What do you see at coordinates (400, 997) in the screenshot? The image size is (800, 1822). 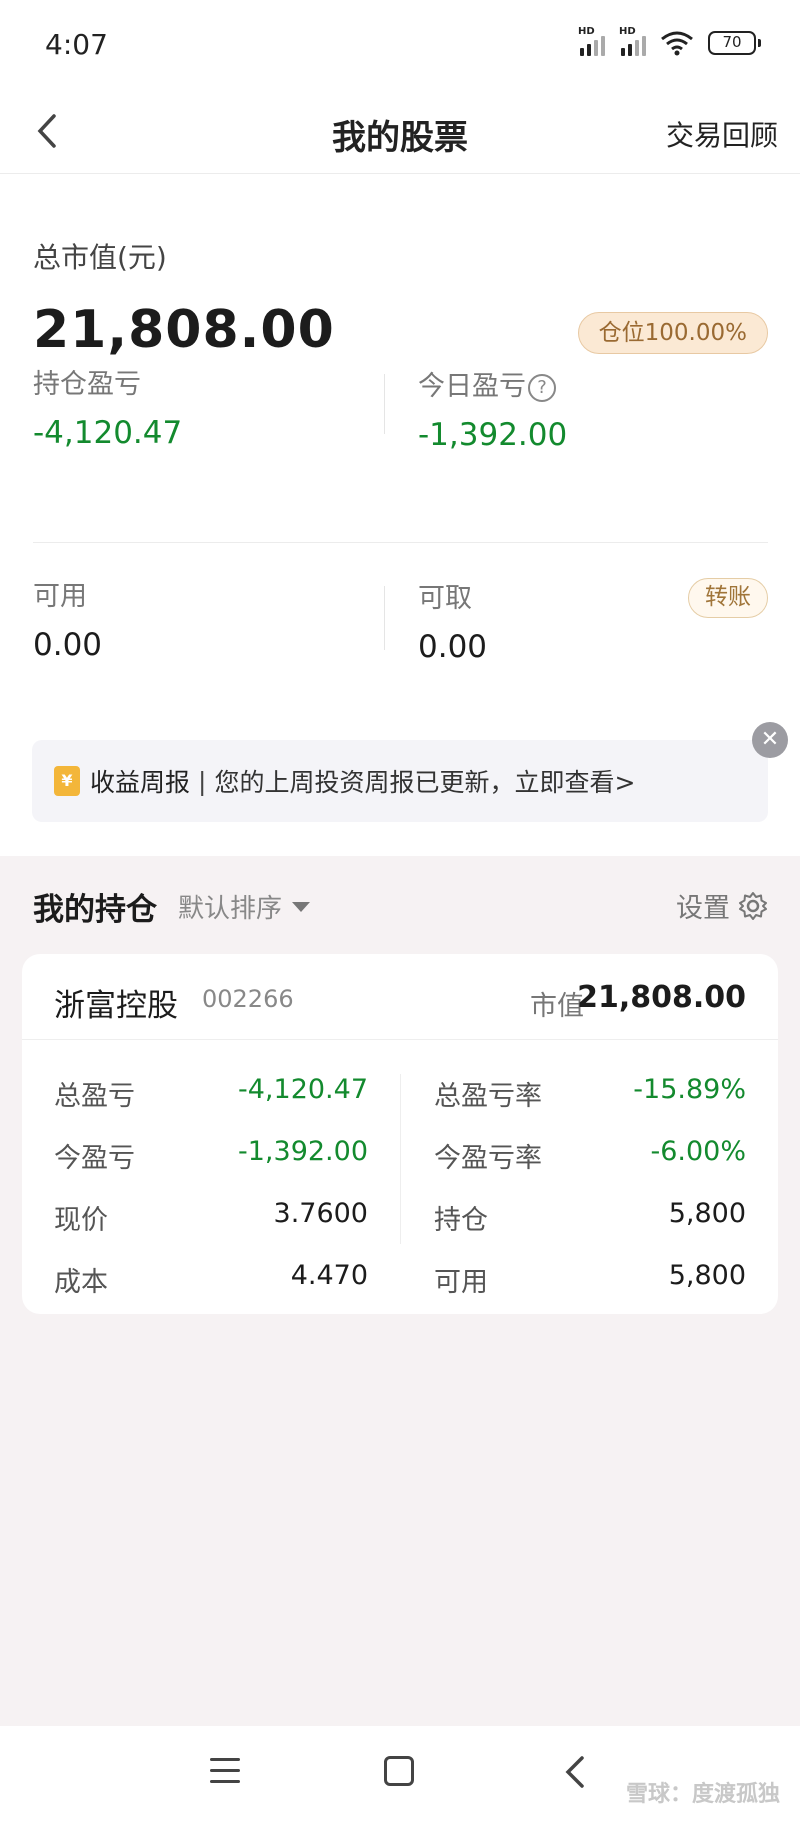 I see `stock-card-header: 浙富控股 002266 市值 21,808.00` at bounding box center [400, 997].